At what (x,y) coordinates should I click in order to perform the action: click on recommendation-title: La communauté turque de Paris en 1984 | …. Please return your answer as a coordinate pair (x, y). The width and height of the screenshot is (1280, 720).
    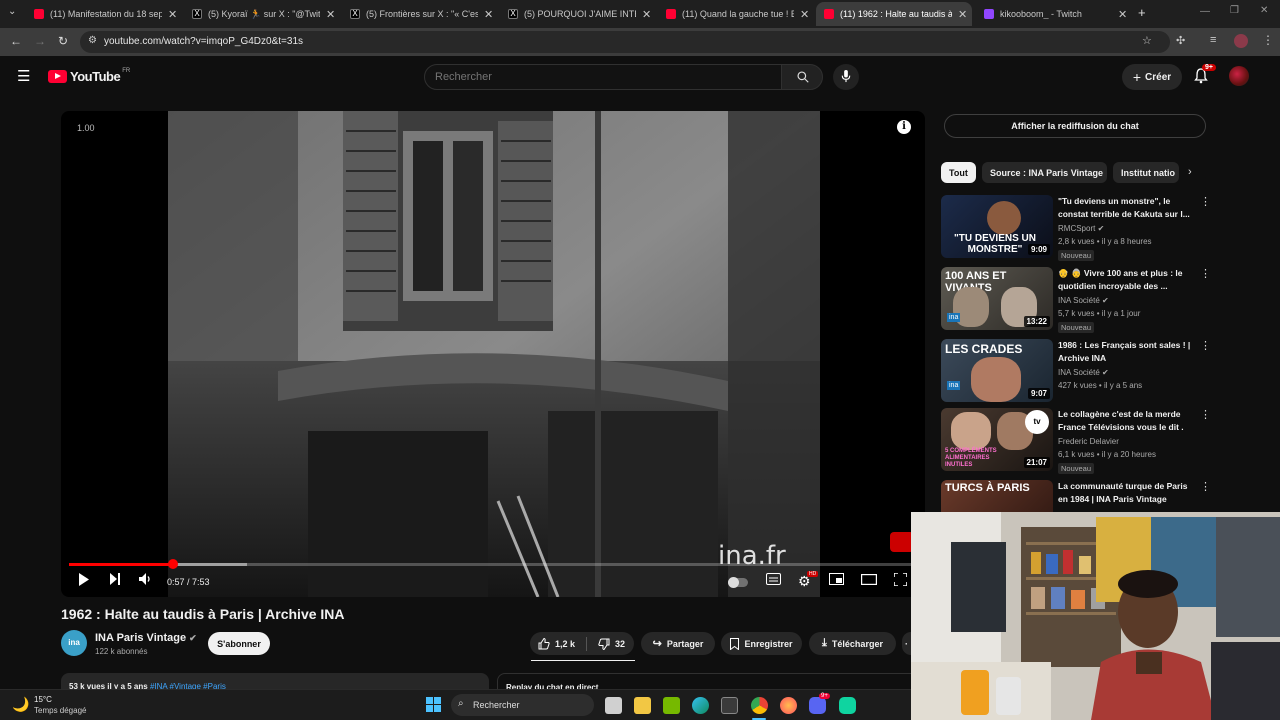
    Looking at the image, I should click on (1128, 493).